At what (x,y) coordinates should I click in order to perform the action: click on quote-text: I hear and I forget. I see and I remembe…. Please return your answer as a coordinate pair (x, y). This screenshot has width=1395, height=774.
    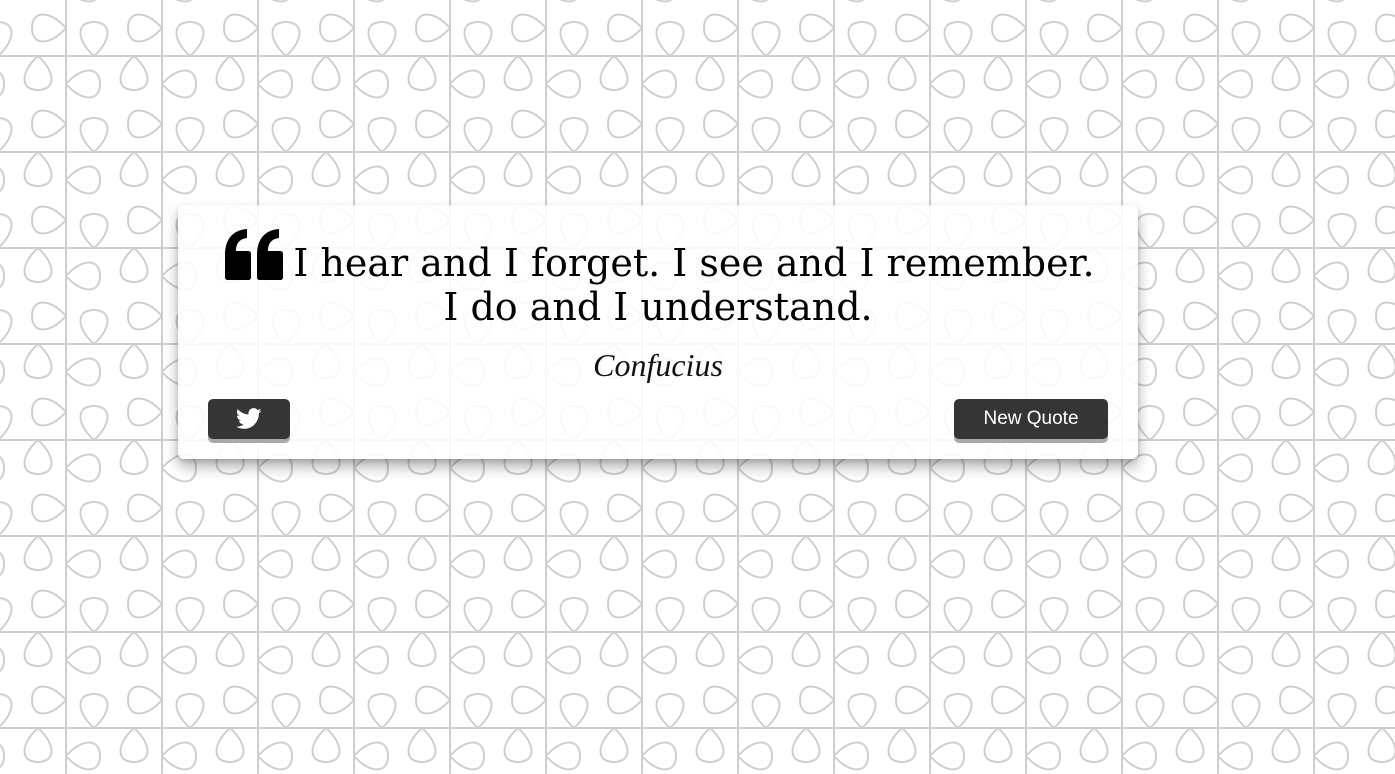
    Looking at the image, I should click on (694, 285).